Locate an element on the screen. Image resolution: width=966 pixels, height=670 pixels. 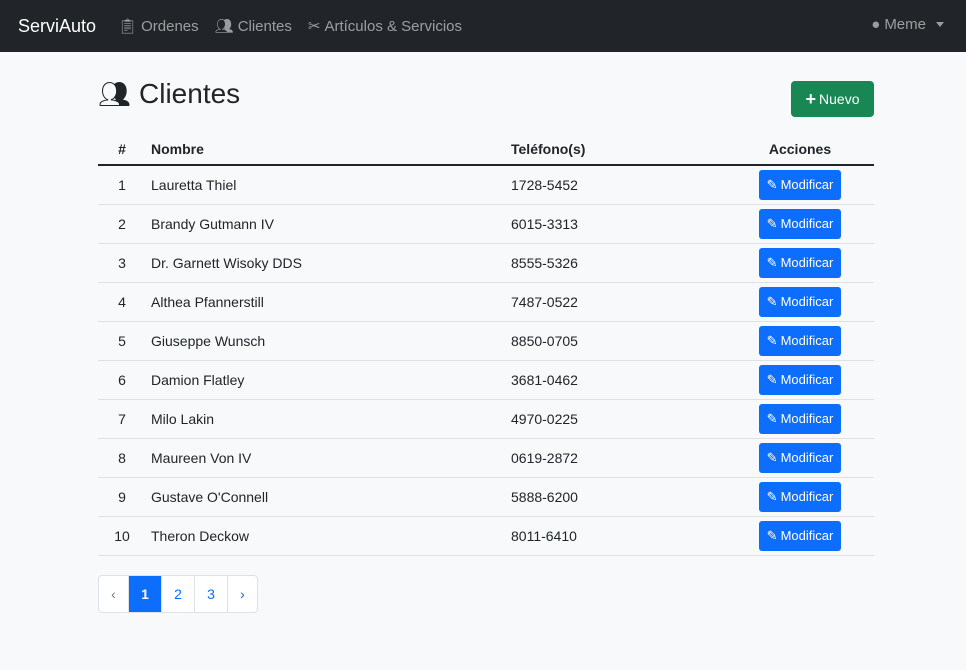
client-phone: 4970-0225 is located at coordinates (618, 419).